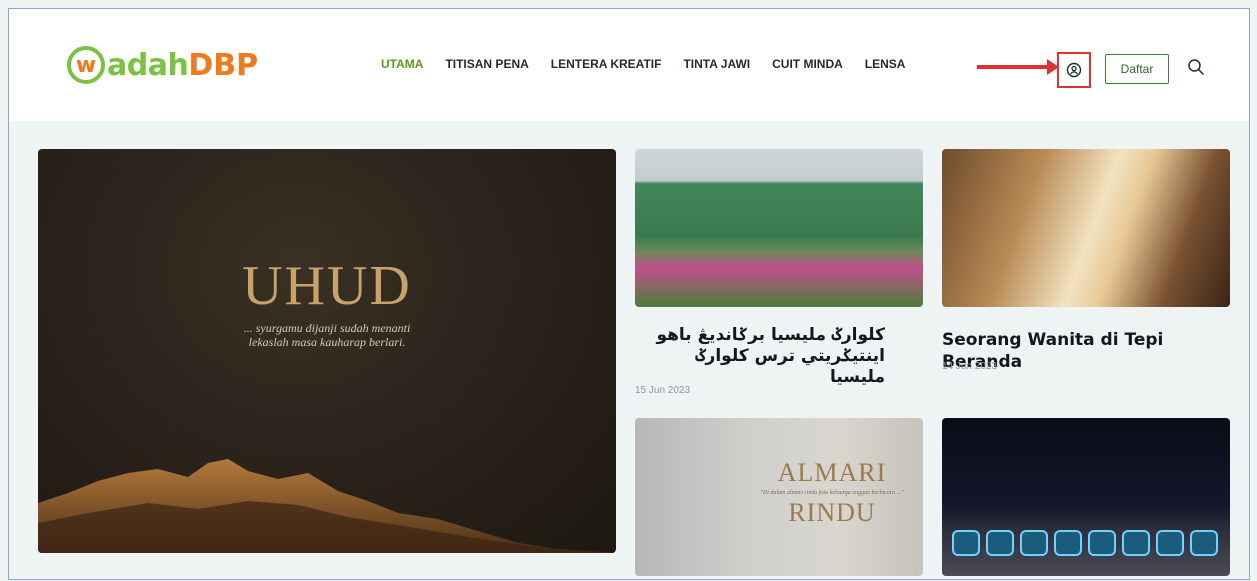 The image size is (1257, 581). Describe the element at coordinates (885, 64) in the screenshot. I see `nav-item-lensa: LENSA` at that location.